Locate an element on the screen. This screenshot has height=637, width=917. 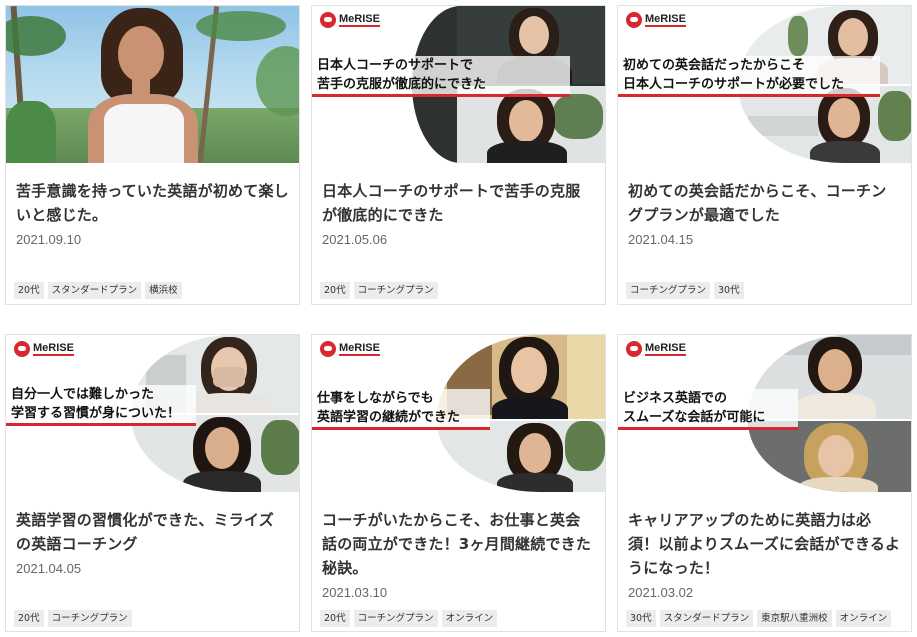
card-title: コーチがいたからこそ、お仕事と英会話の両立ができた！3ヶ月間継続できた秘訣。 is located at coordinates (458, 544).